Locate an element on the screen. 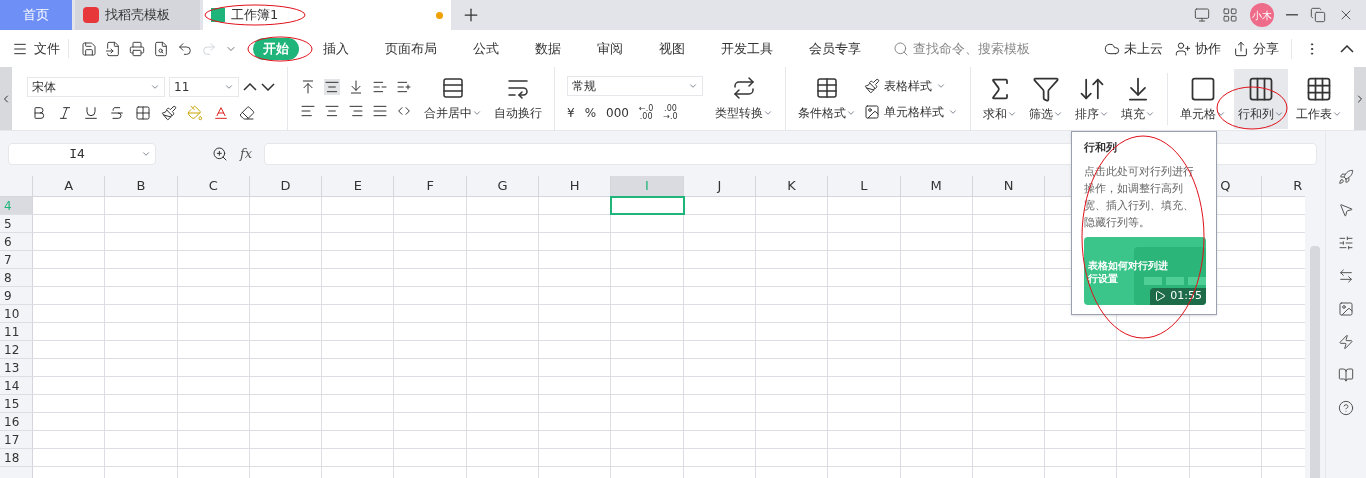  cell-style-button: 单元格样式 is located at coordinates (911, 111).